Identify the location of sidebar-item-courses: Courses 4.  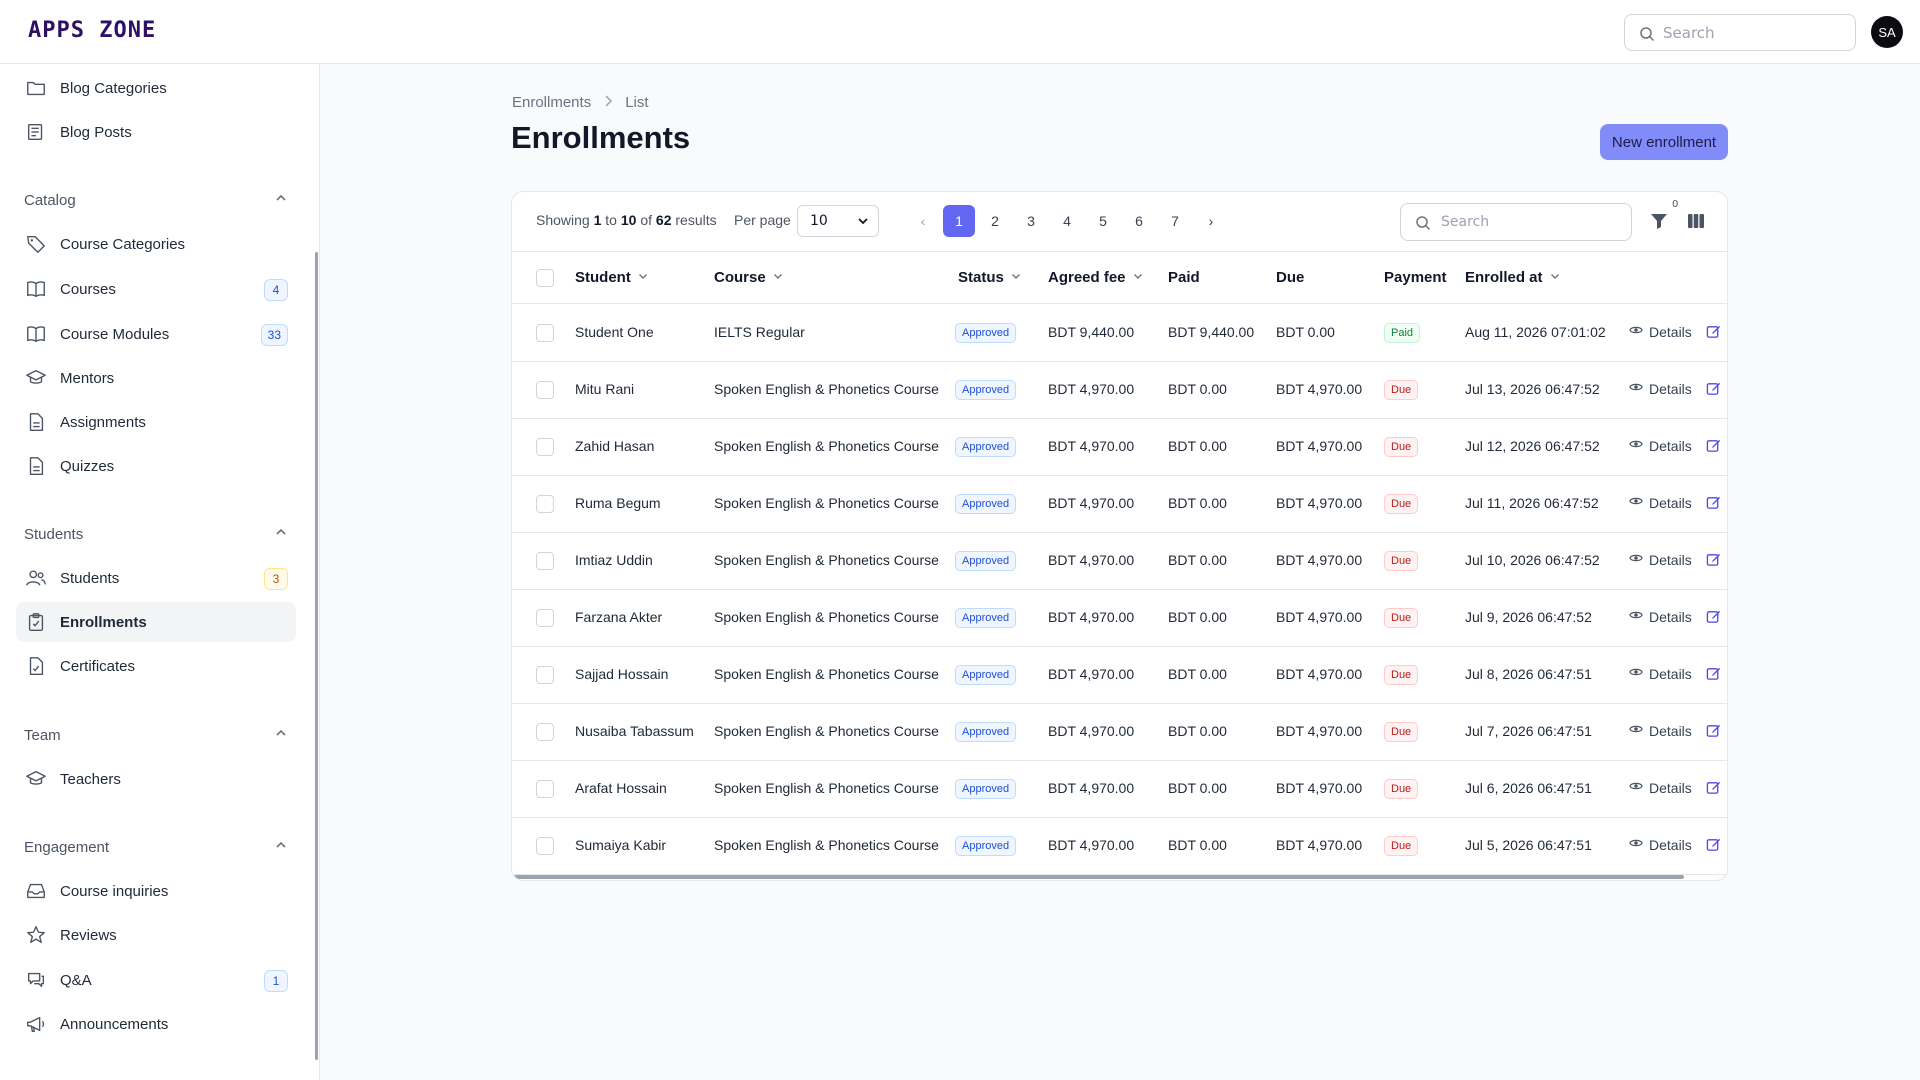
(156, 289).